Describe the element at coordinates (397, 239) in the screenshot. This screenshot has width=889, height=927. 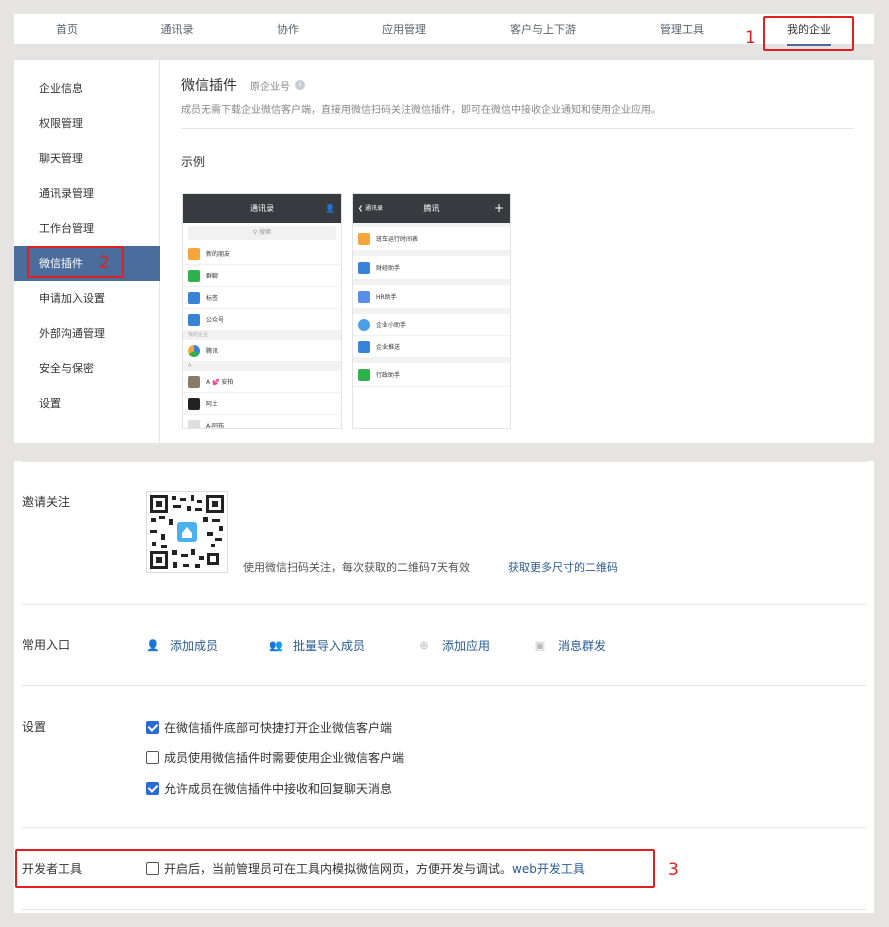
I see `list-item-label: 班车运行时间表` at that location.